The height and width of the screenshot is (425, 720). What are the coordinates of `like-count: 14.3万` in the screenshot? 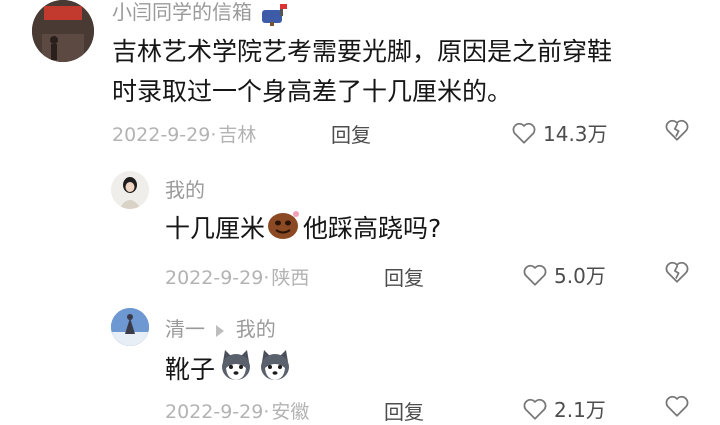 It's located at (575, 134).